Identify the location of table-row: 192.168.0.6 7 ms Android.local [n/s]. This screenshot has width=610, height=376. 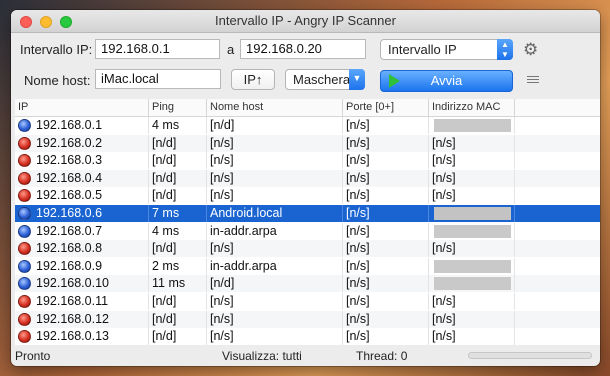
(307, 213).